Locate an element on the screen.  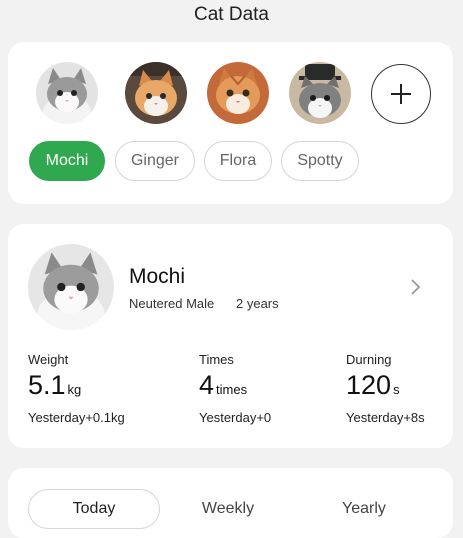
add-pet-button is located at coordinates (401, 94).